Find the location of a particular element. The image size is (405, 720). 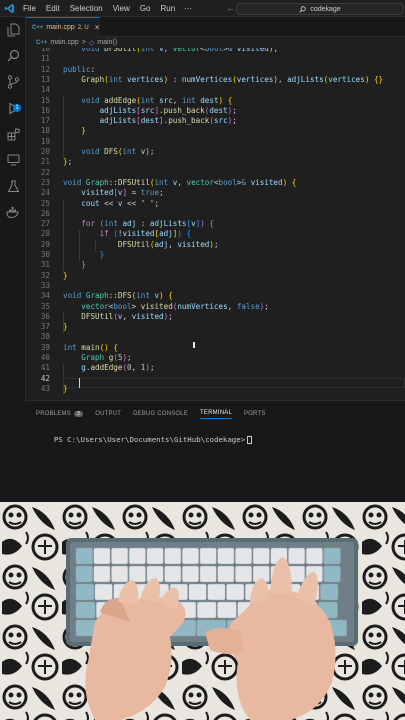

code-line: 20 void DFS(int v); is located at coordinates (215, 152).